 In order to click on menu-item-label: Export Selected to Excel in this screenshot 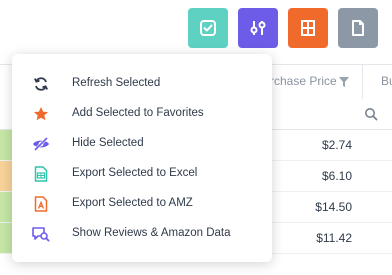, I will do `click(135, 173)`.